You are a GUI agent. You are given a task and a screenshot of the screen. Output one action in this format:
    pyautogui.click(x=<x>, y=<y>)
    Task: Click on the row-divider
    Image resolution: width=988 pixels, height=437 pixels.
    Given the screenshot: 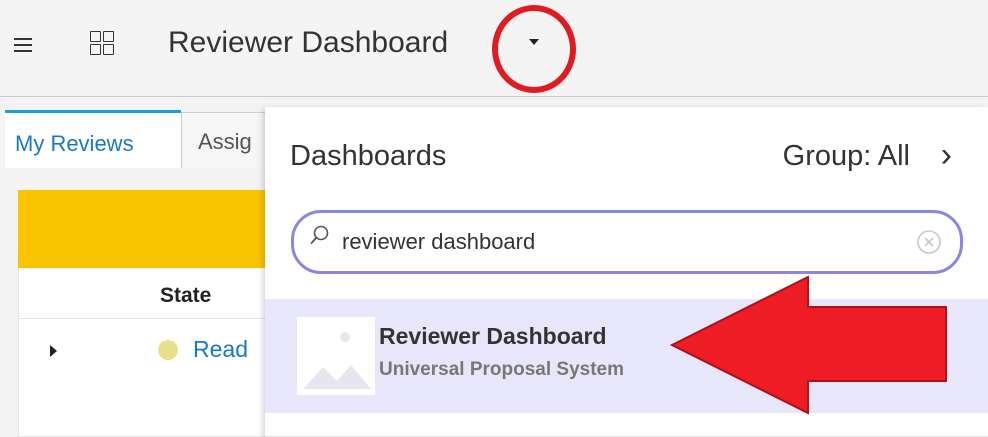 What is the action you would take?
    pyautogui.click(x=149, y=318)
    